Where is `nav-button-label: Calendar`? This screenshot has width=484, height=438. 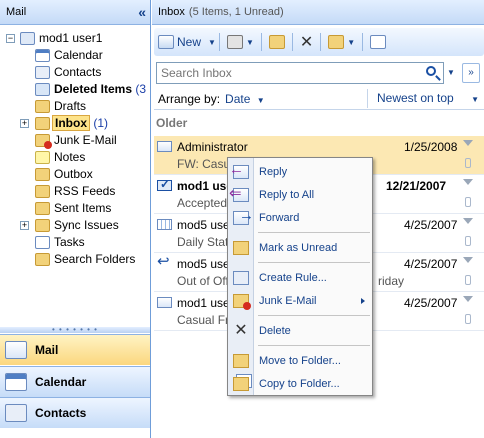 nav-button-label: Calendar is located at coordinates (61, 382).